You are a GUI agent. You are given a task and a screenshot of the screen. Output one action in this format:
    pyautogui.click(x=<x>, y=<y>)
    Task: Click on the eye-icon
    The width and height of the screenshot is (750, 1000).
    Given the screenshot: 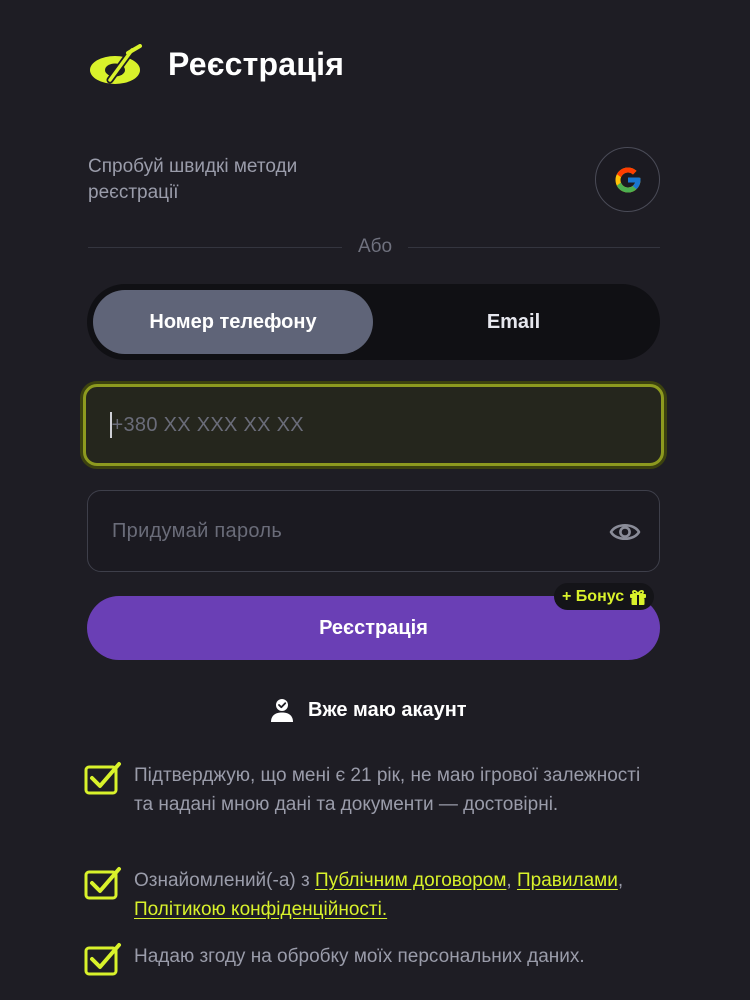 What is the action you would take?
    pyautogui.click(x=625, y=532)
    